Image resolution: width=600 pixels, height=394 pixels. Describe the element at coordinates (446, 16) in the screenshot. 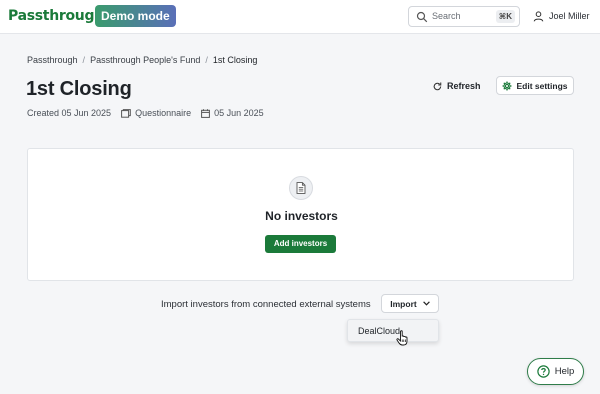

I see `search-placeholder: Search` at that location.